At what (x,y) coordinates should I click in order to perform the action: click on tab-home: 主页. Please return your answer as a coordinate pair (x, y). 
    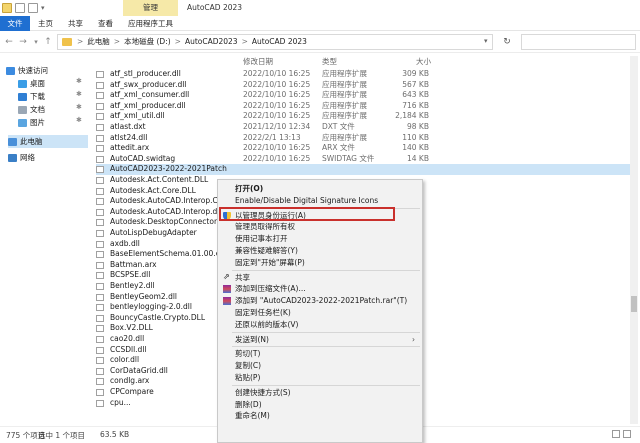
    Looking at the image, I should click on (45, 23).